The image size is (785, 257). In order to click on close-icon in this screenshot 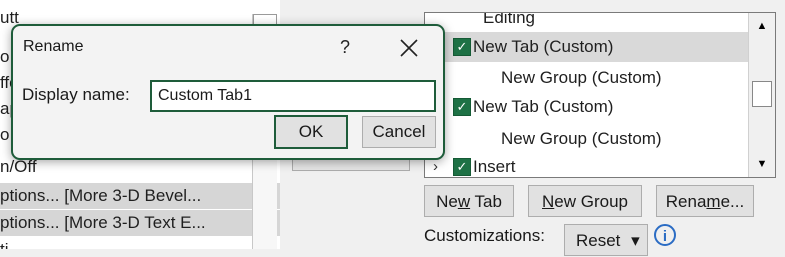, I will do `click(409, 48)`.